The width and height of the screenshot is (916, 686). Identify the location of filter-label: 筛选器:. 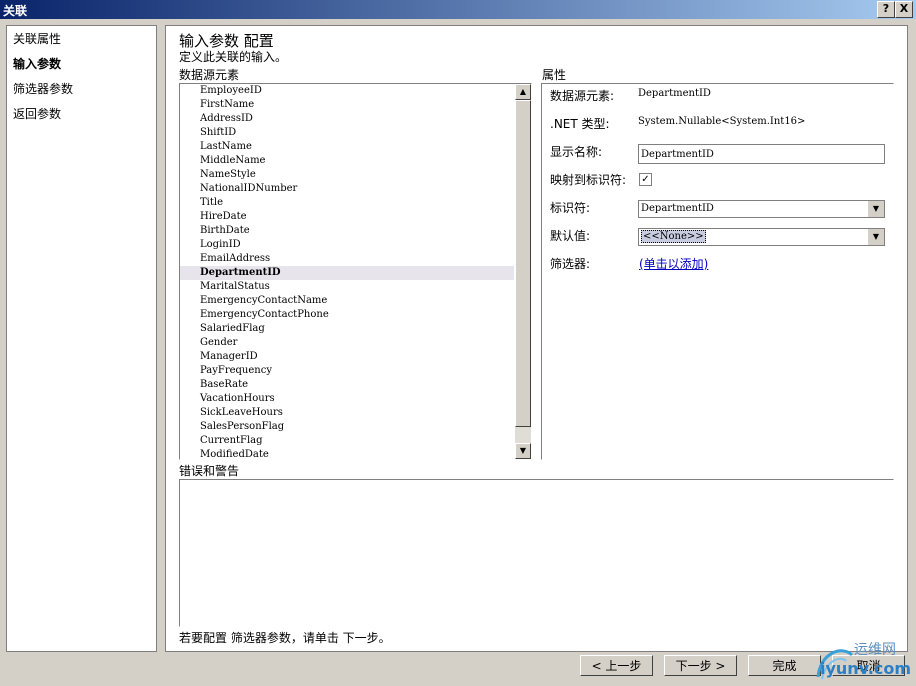
(570, 264).